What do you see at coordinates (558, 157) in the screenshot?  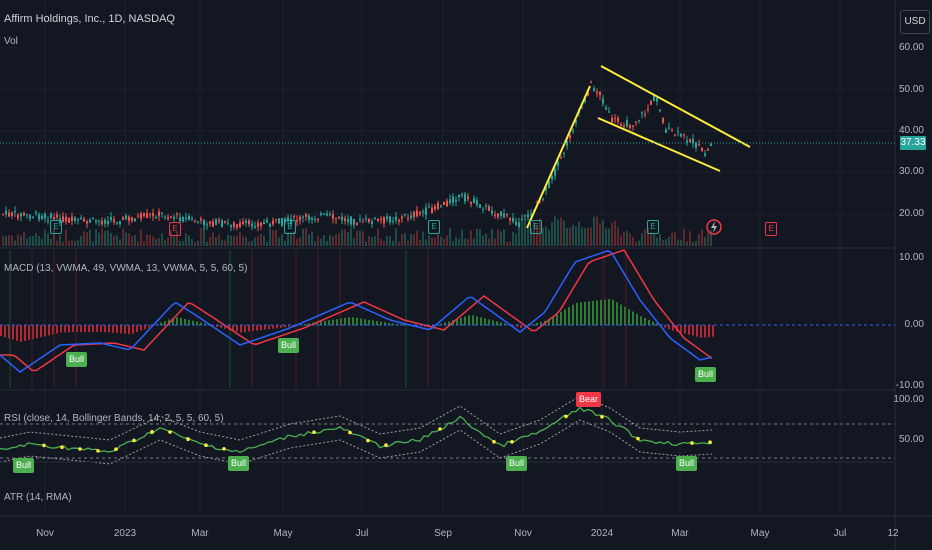 I see `trend-line` at bounding box center [558, 157].